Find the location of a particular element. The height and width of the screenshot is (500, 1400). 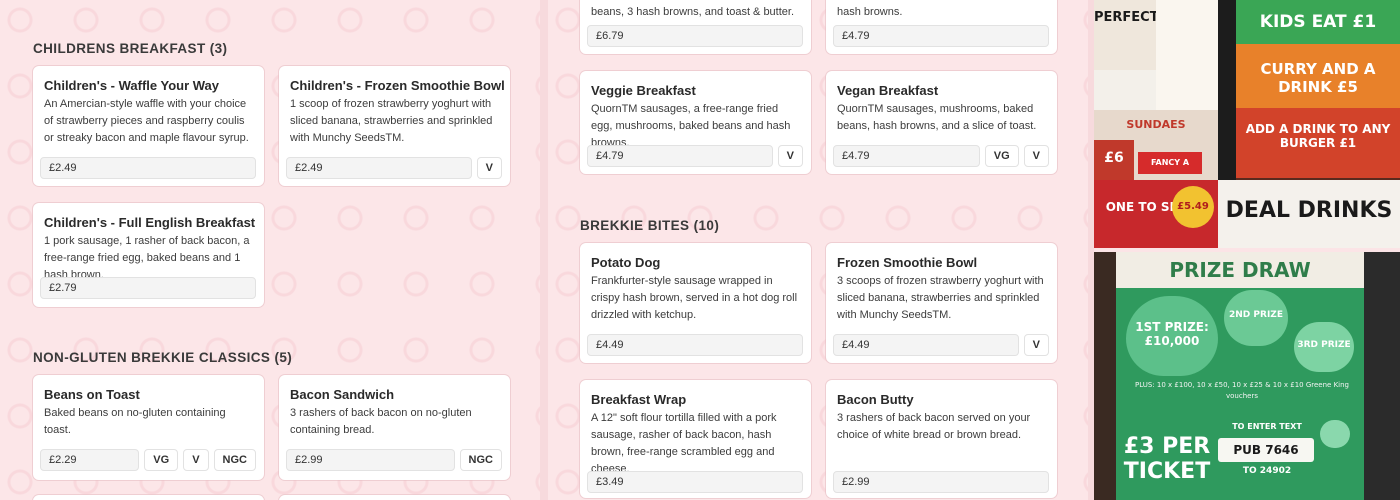

item-title: Bacon Sandwich is located at coordinates (342, 394).